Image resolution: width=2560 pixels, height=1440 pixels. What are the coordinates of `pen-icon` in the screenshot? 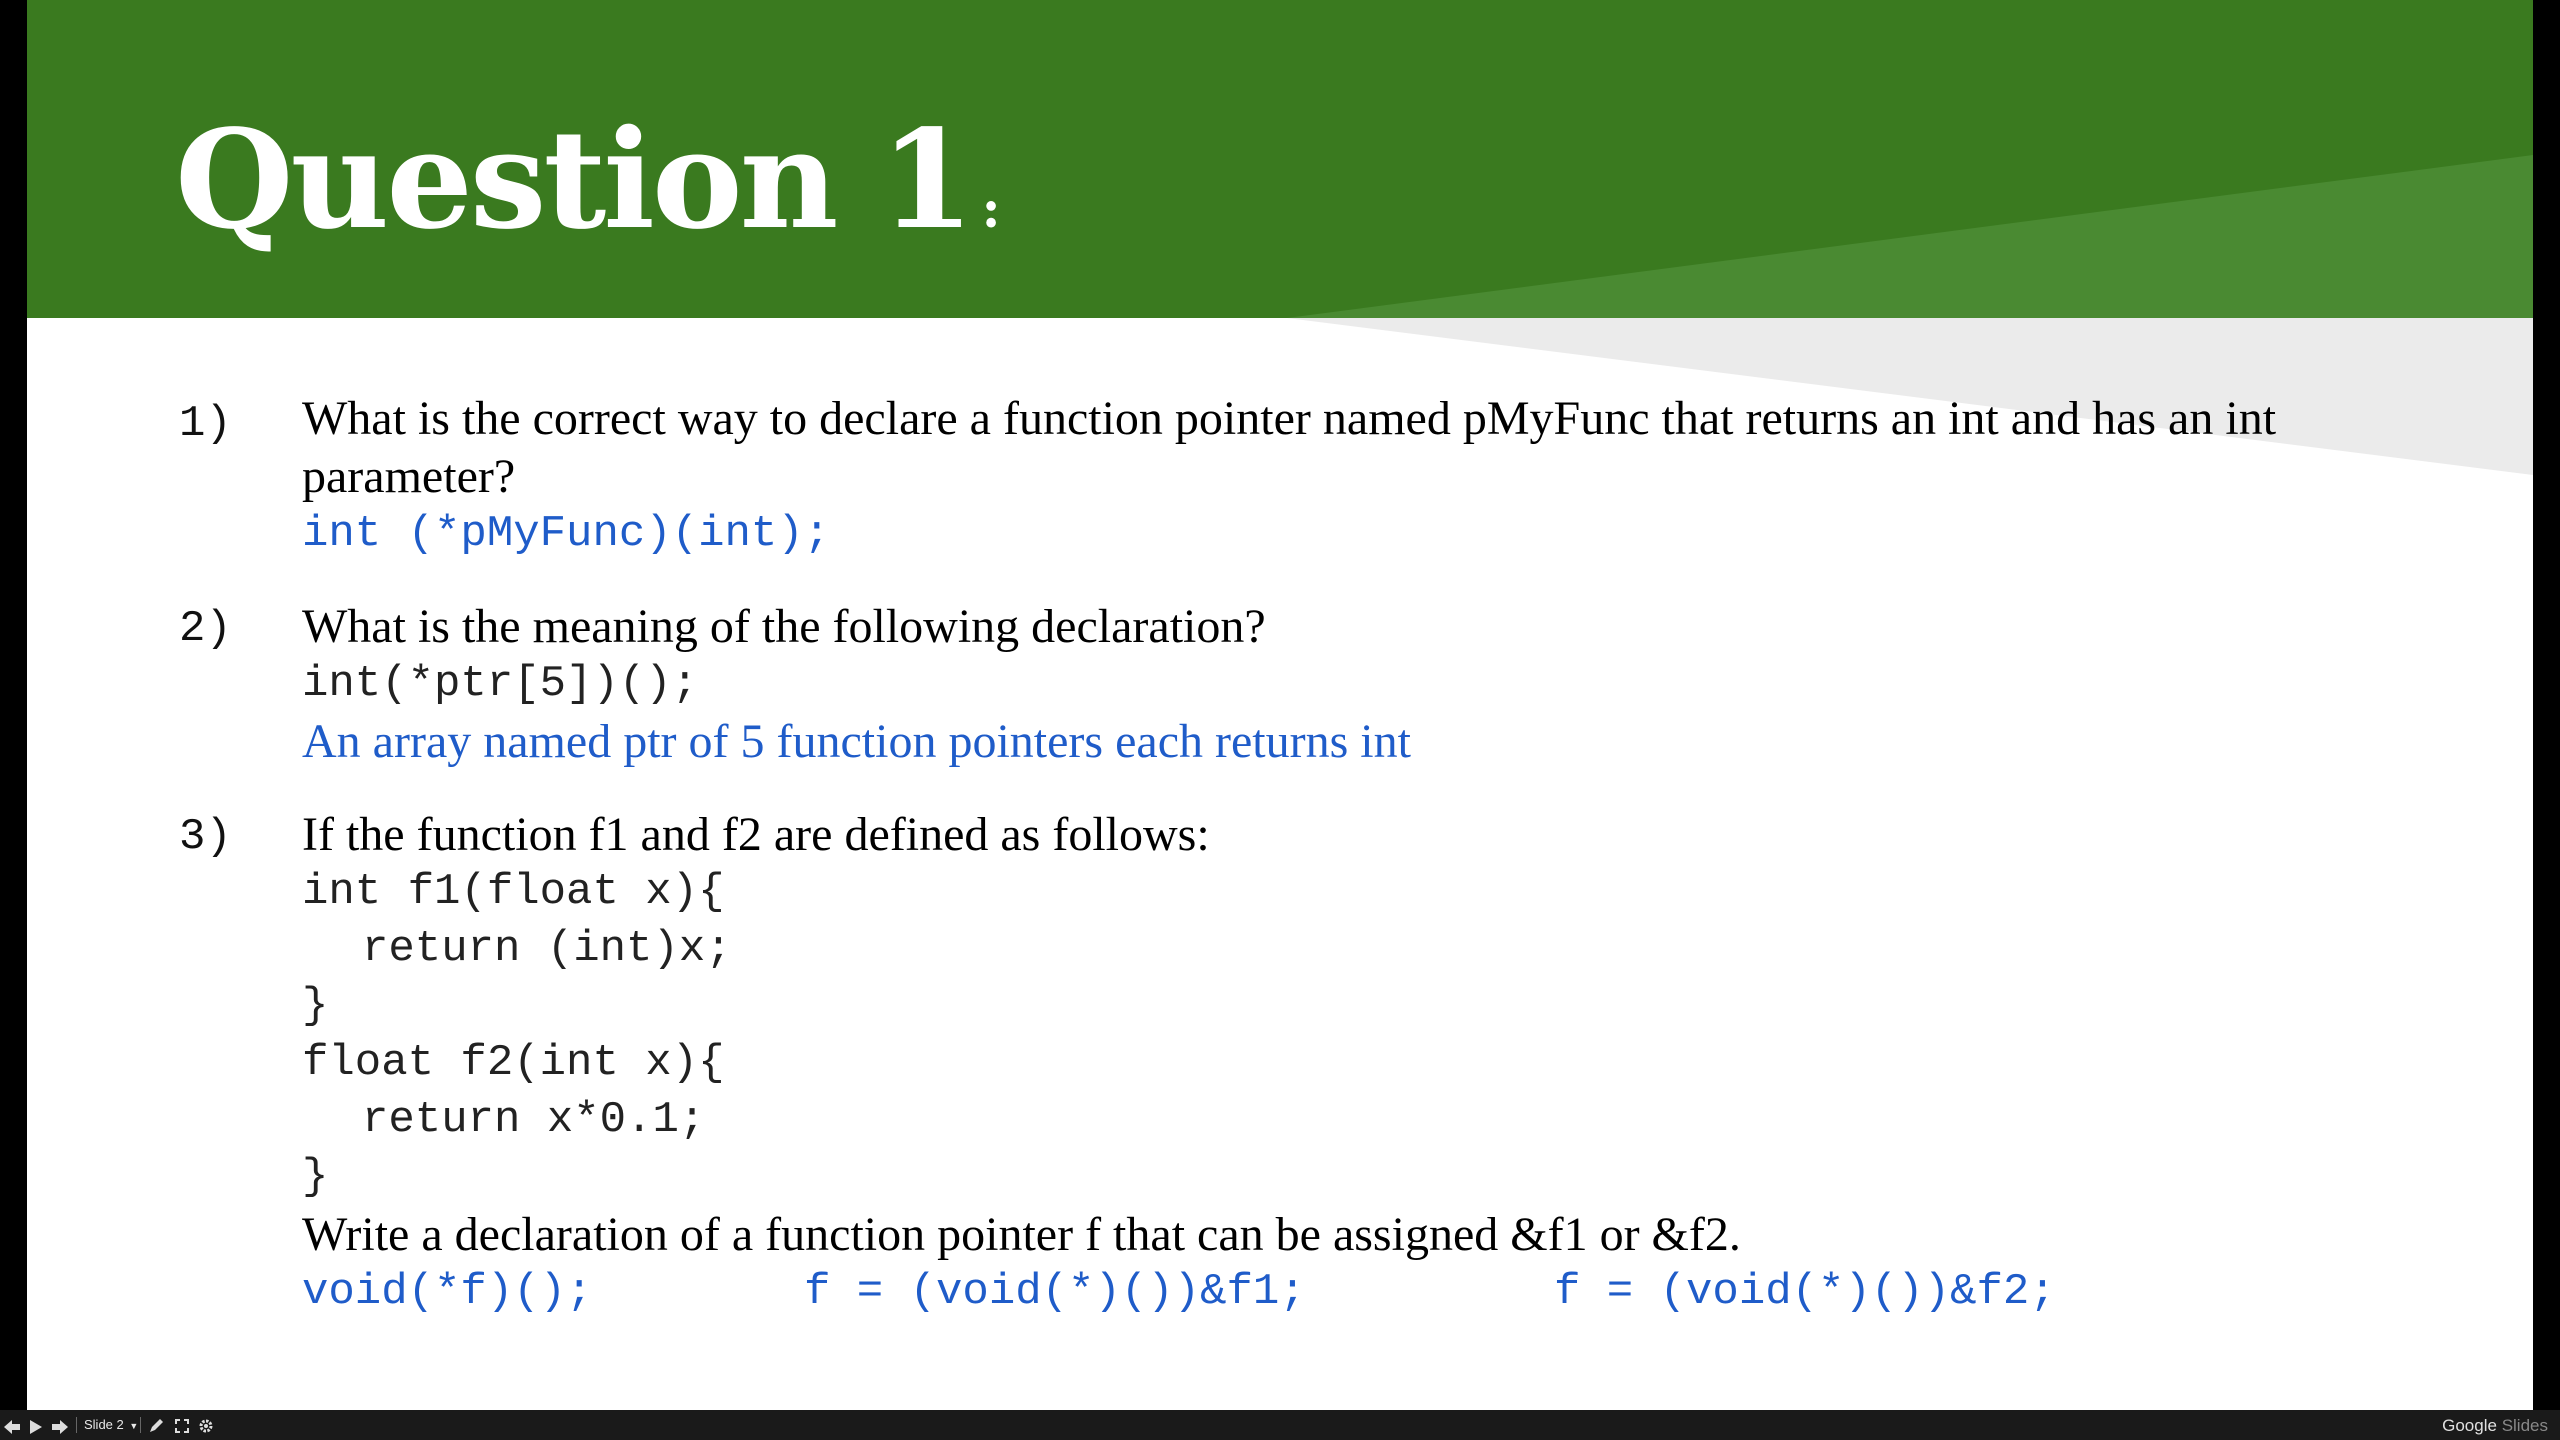 It's located at (156, 1426).